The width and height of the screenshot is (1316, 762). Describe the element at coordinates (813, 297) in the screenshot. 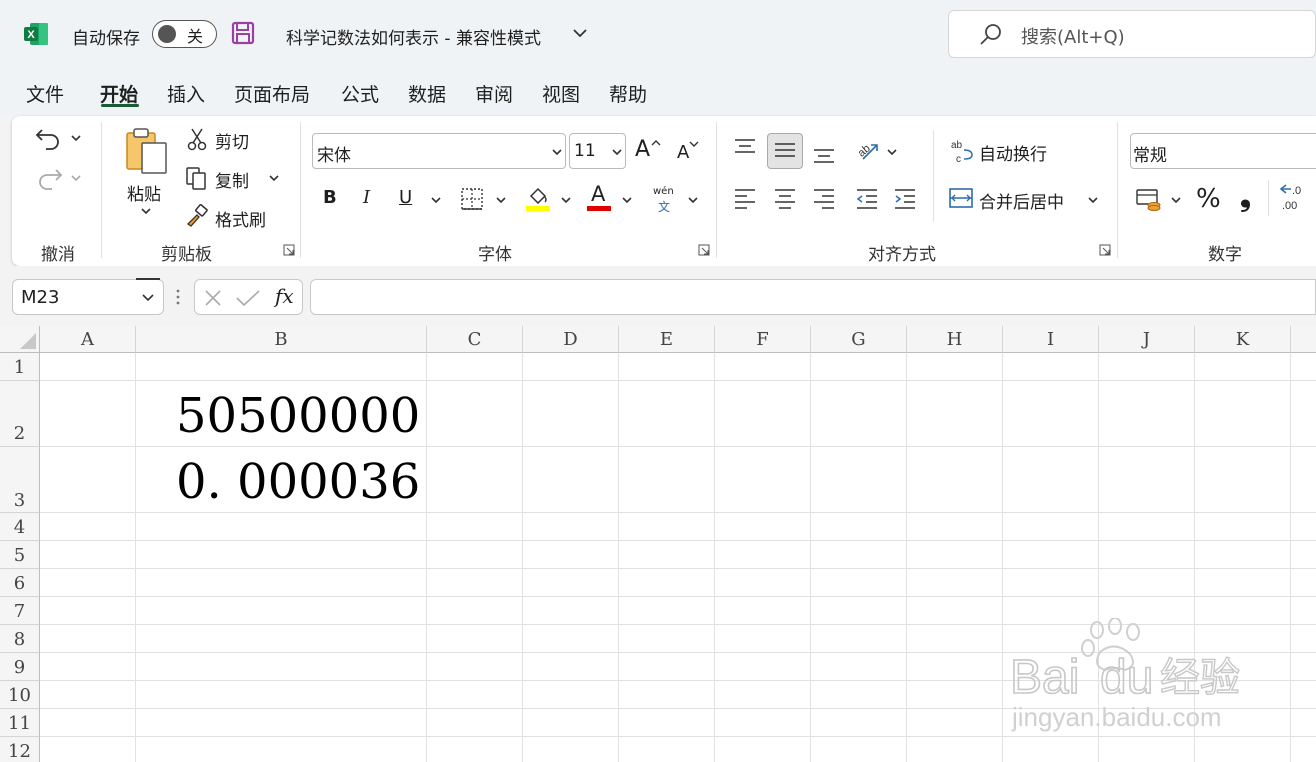

I see `formula-input` at that location.